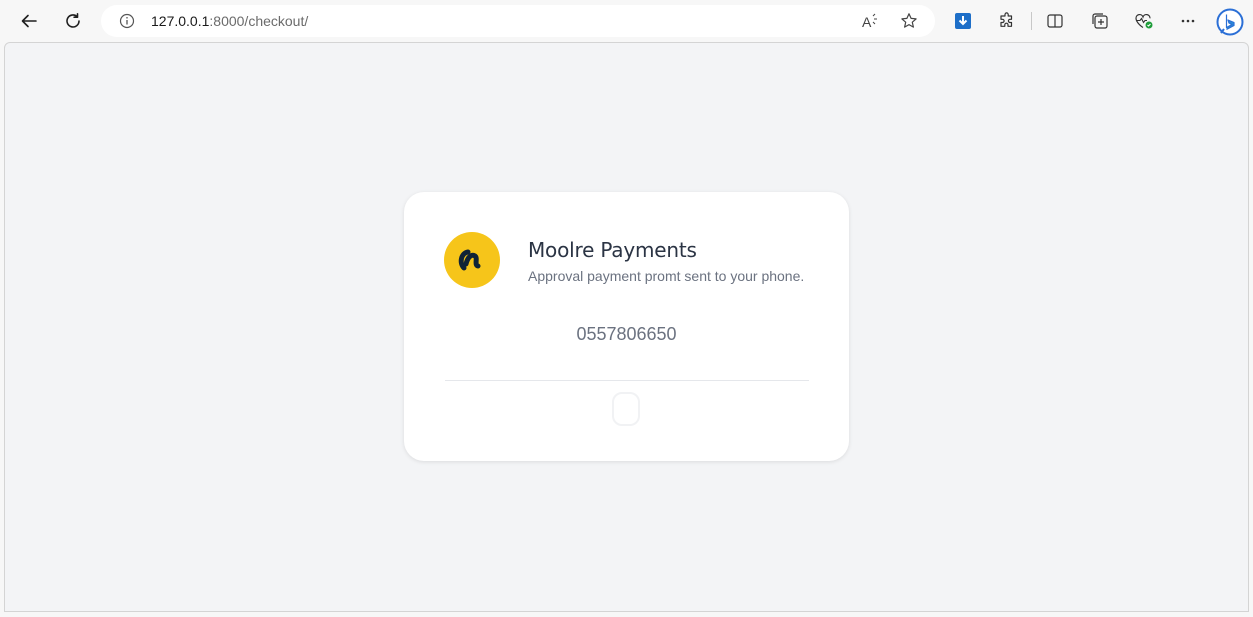  I want to click on info-icon, so click(127, 21).